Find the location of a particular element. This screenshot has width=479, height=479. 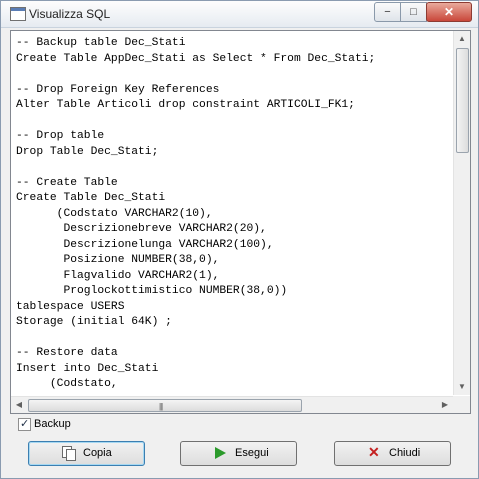

close-icon: ✕ is located at coordinates (449, 12).